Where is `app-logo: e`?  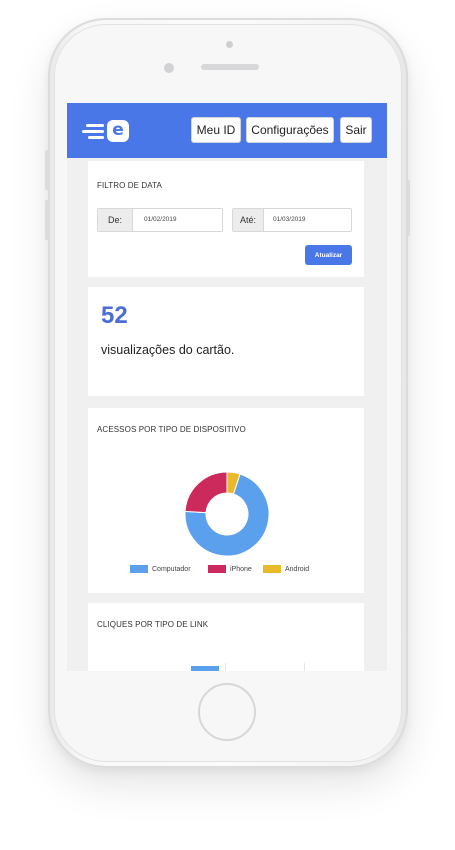
app-logo: e is located at coordinates (109, 130).